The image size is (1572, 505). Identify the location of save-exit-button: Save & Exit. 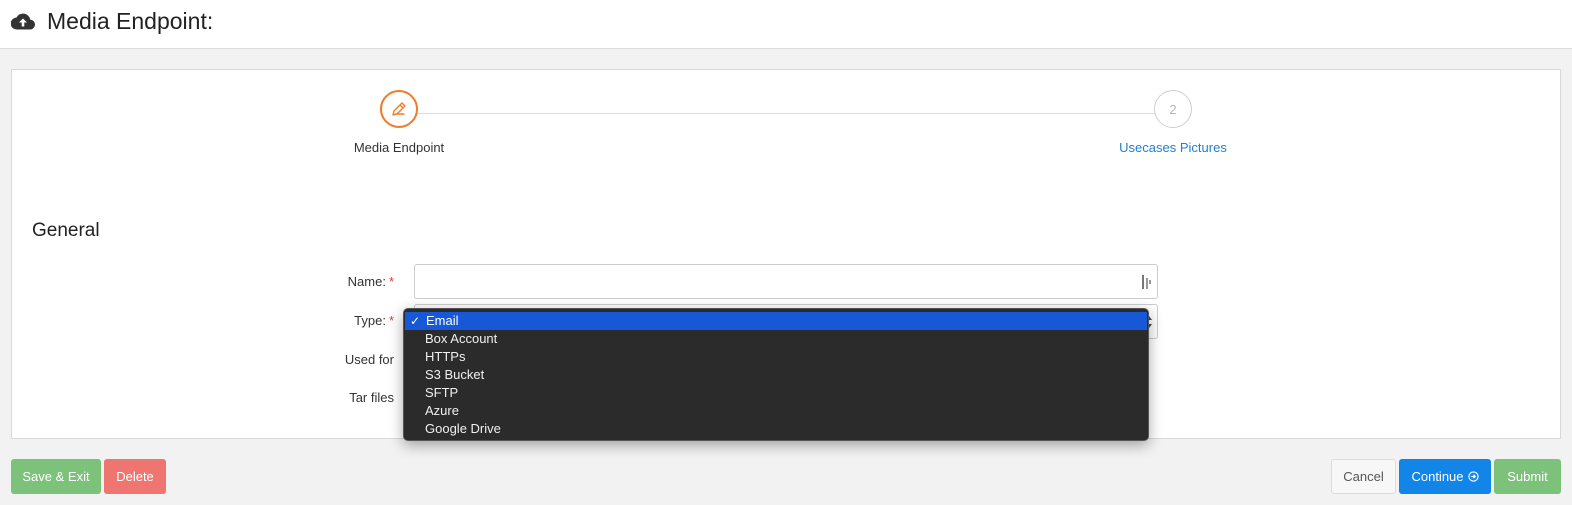
(56, 476).